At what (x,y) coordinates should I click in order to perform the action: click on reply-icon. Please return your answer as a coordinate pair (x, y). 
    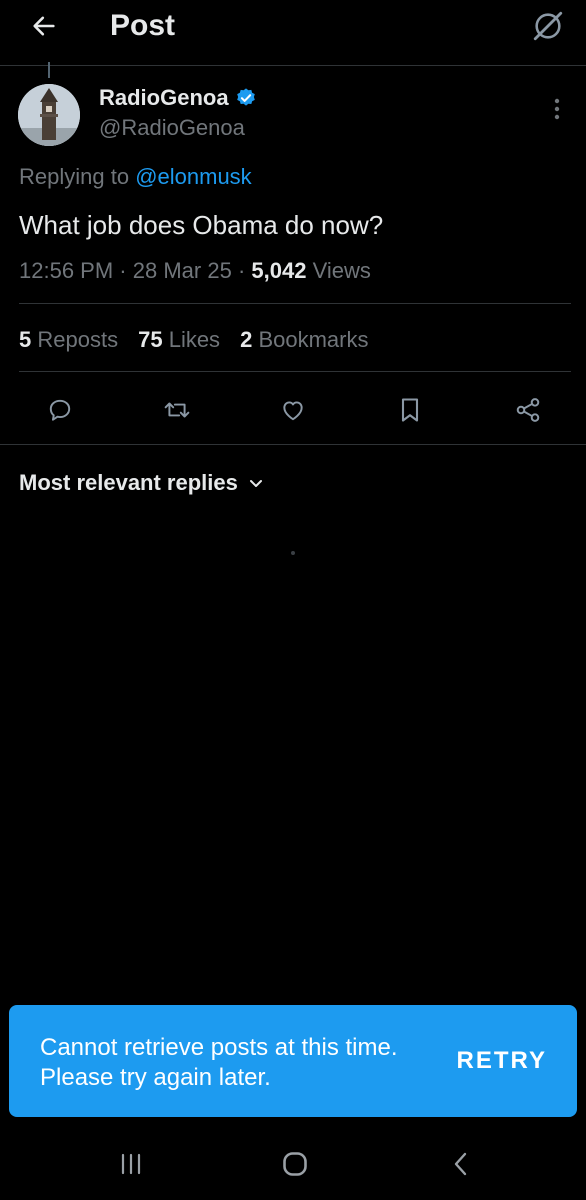
    Looking at the image, I should click on (60, 410).